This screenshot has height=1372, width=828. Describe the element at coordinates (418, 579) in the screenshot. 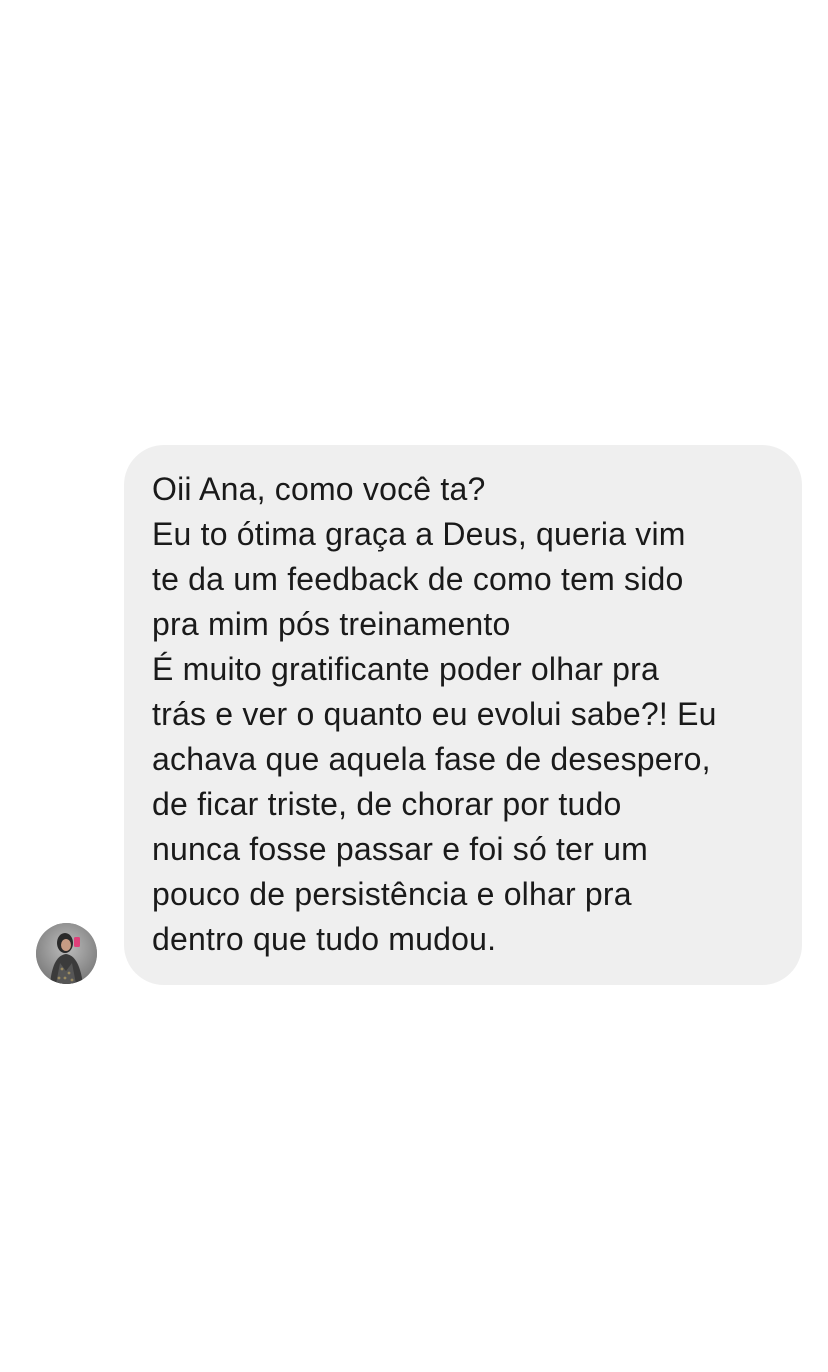

I see `message-line: te da um feedback de como tem sido` at that location.